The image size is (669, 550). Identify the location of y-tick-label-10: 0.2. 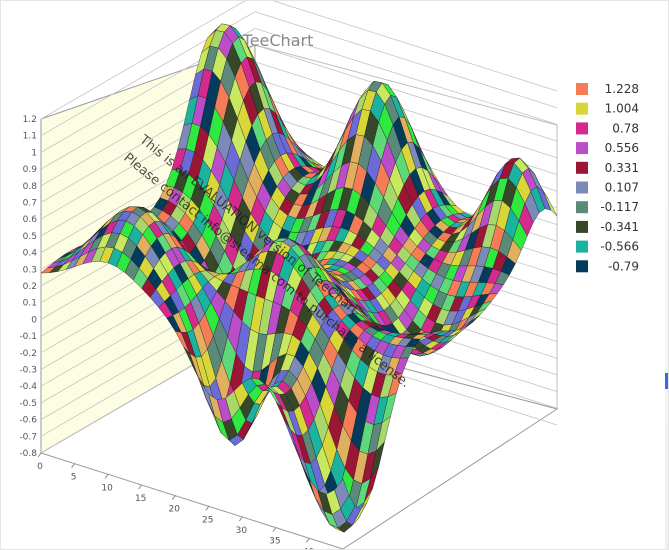
(30, 287).